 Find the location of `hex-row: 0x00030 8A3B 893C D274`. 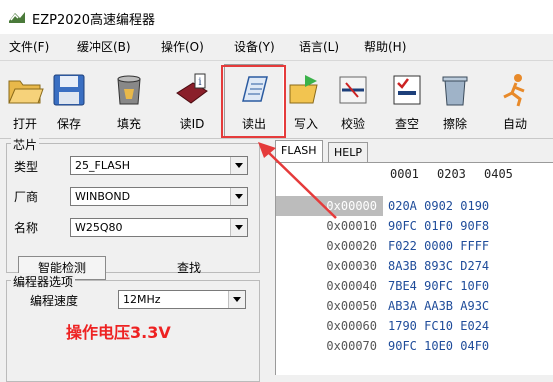

hex-row: 0x00030 8A3B 893C D274 is located at coordinates (414, 266).